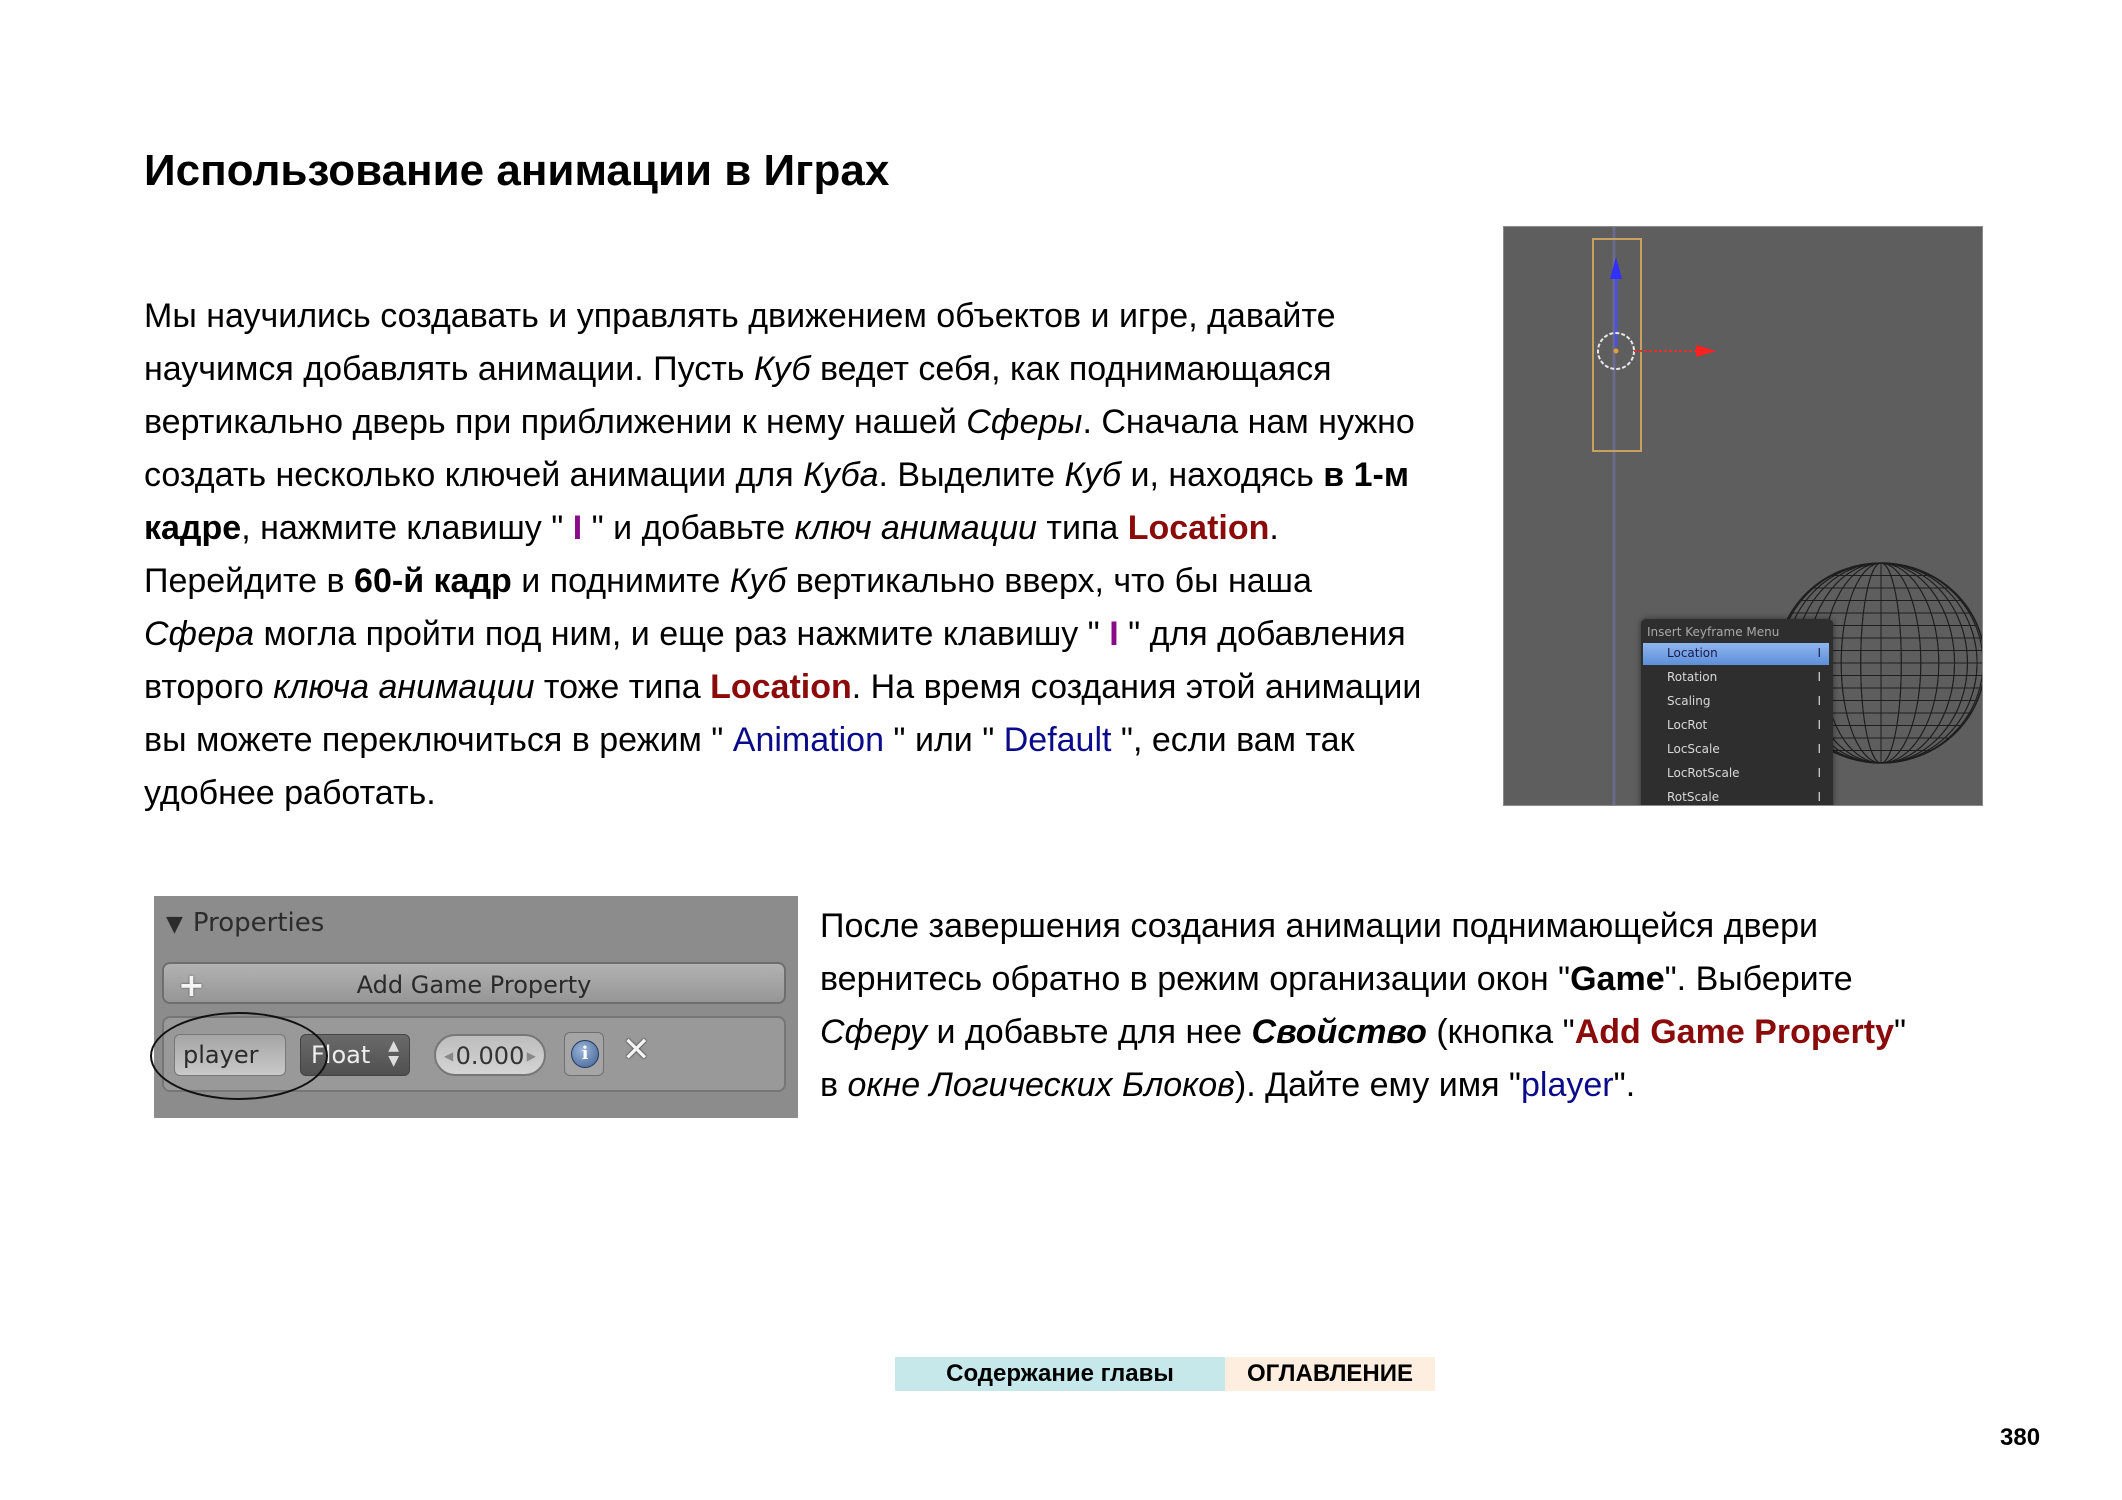  What do you see at coordinates (193, 528) in the screenshot?
I see `emphasis: кадре` at bounding box center [193, 528].